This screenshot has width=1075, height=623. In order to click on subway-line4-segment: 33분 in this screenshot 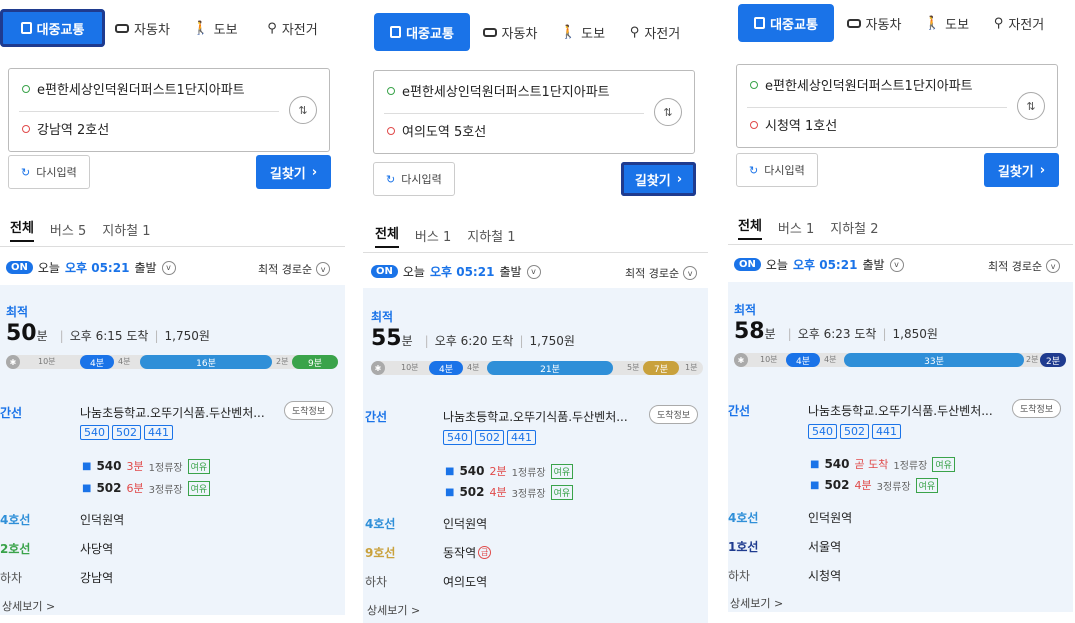, I will do `click(934, 360)`.